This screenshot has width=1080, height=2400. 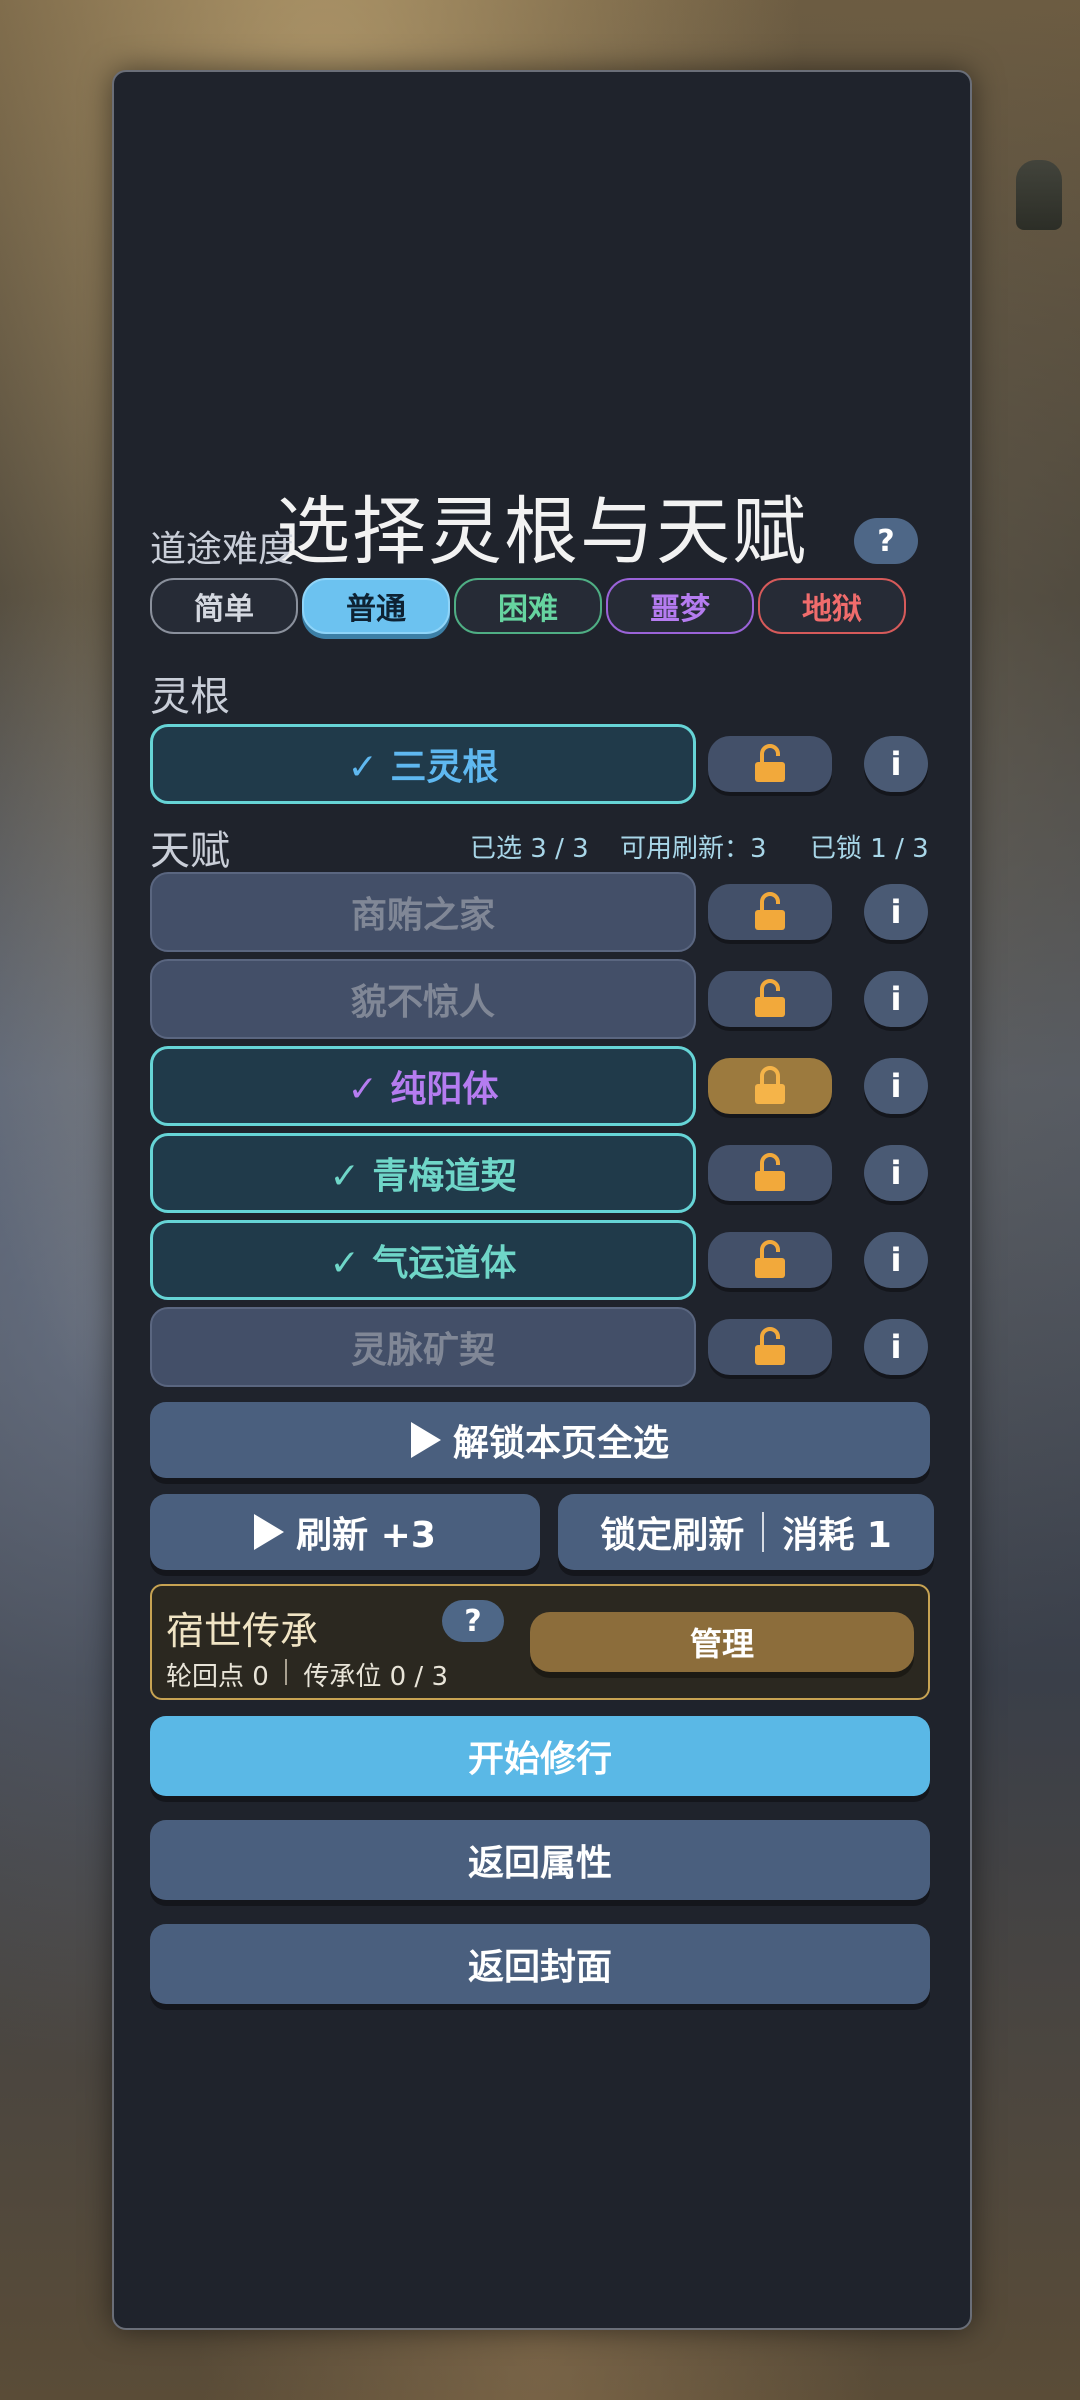 I want to click on root-info-button: i, so click(x=896, y=764).